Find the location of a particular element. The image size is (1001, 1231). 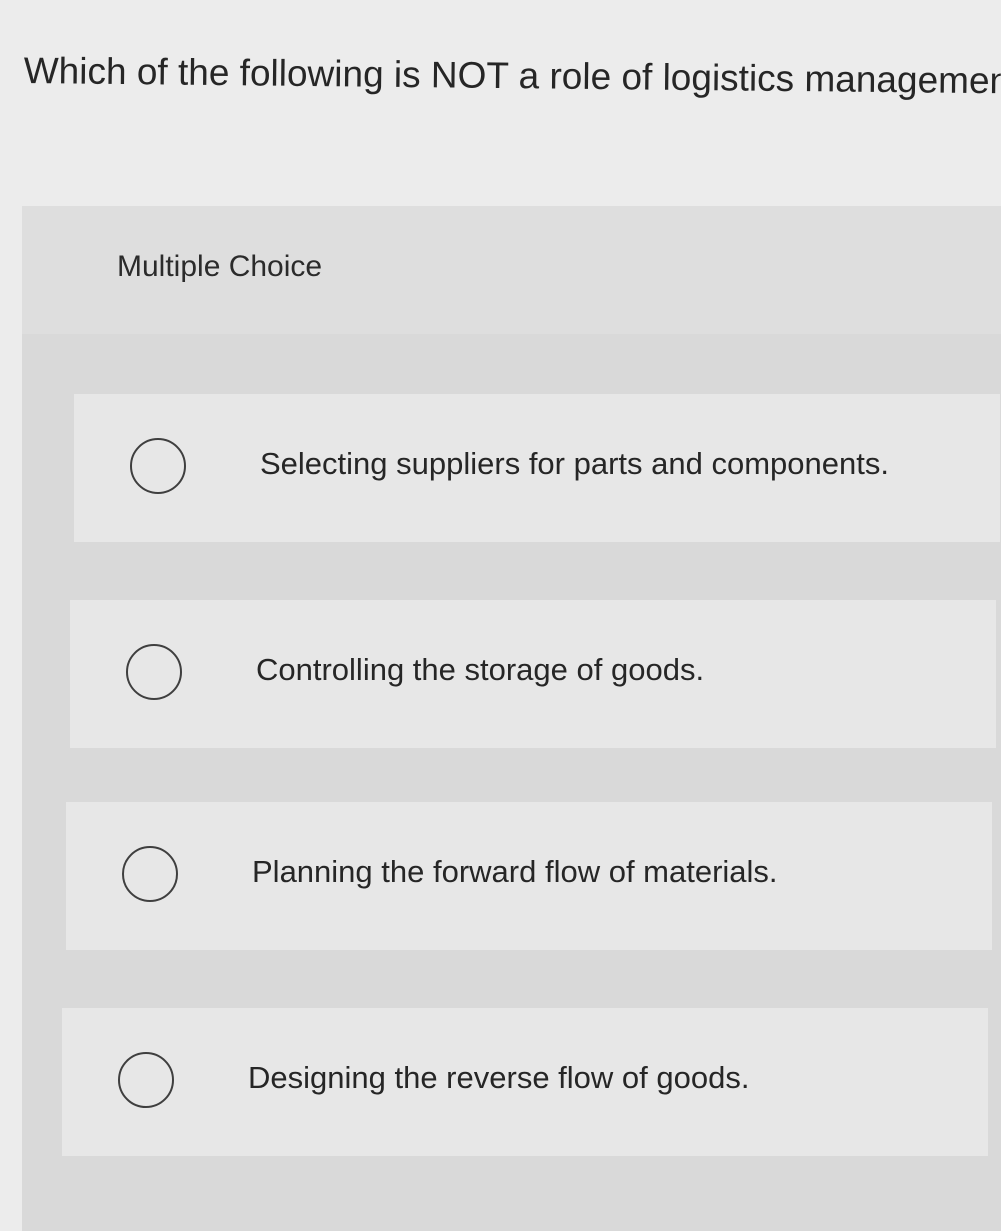

answer-option: Controlling the storage of goods. is located at coordinates (533, 674).